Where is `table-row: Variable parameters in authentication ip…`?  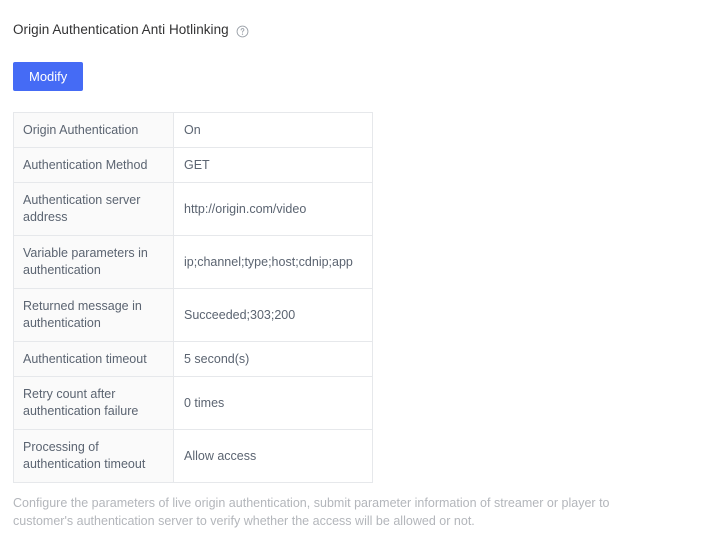
table-row: Variable parameters in authentication ip… is located at coordinates (193, 262).